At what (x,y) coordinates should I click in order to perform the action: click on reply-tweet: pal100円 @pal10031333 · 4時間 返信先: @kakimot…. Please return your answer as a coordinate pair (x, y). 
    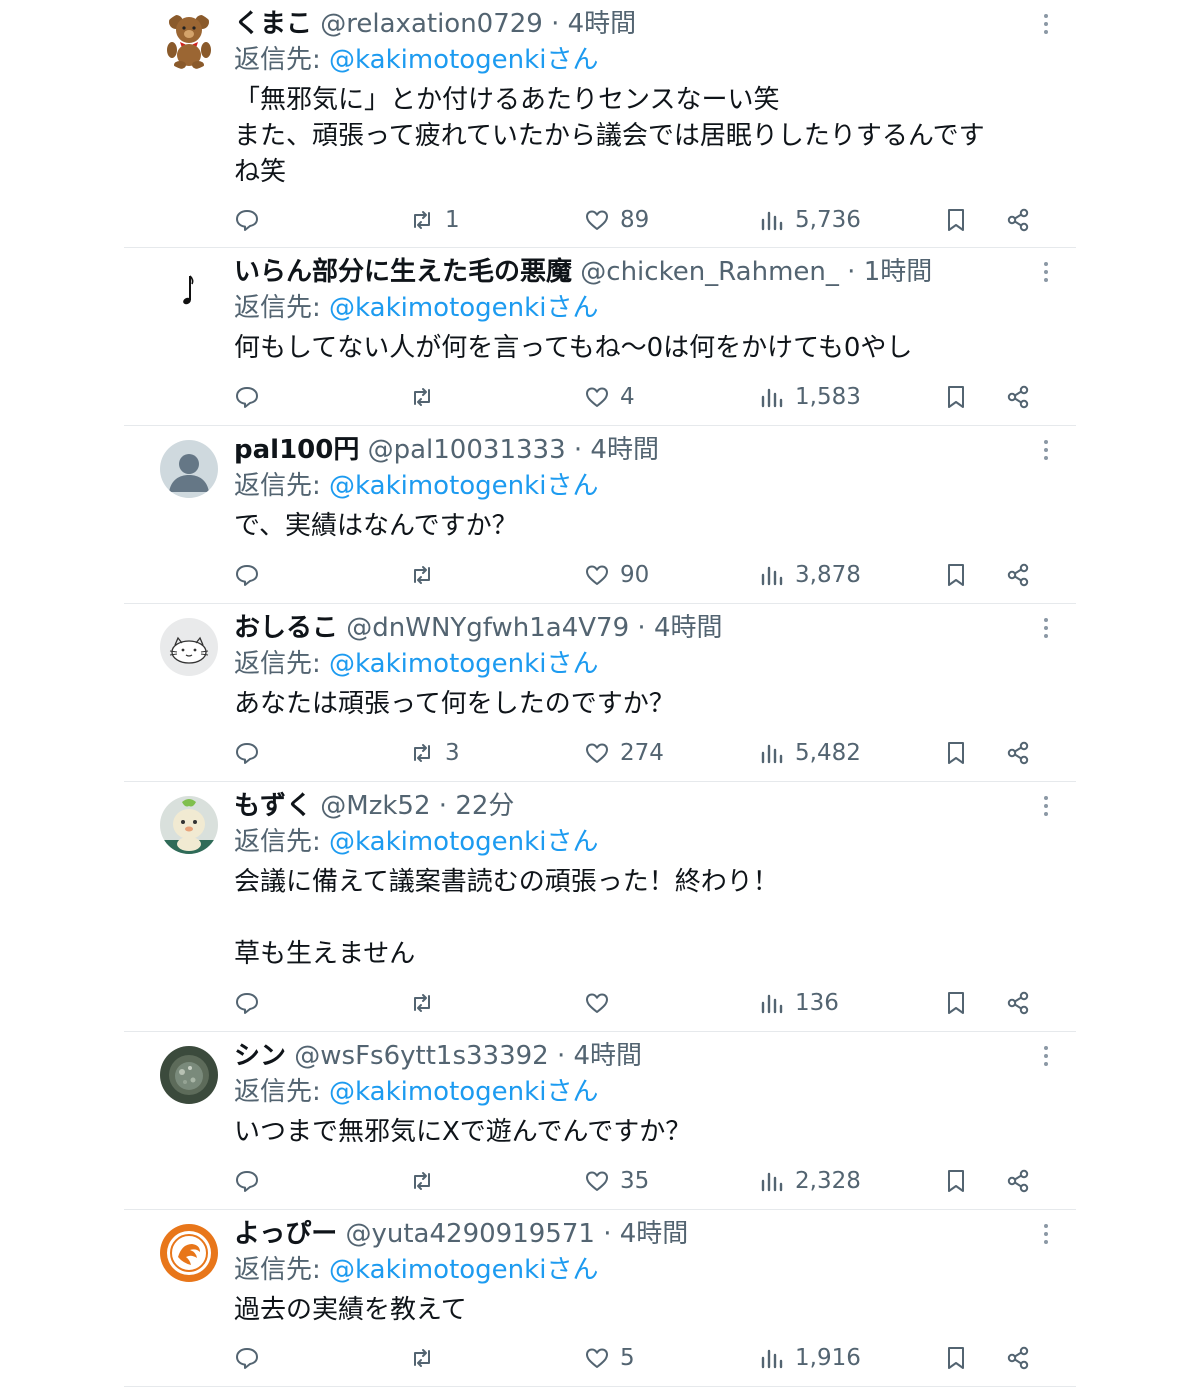
    Looking at the image, I should click on (600, 515).